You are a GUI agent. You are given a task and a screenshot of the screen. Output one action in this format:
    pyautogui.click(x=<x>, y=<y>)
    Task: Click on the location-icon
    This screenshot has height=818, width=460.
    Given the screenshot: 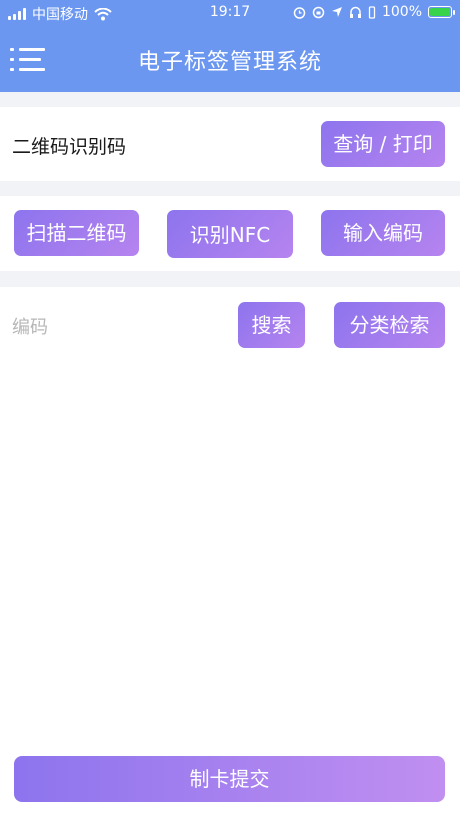 What is the action you would take?
    pyautogui.click(x=336, y=12)
    